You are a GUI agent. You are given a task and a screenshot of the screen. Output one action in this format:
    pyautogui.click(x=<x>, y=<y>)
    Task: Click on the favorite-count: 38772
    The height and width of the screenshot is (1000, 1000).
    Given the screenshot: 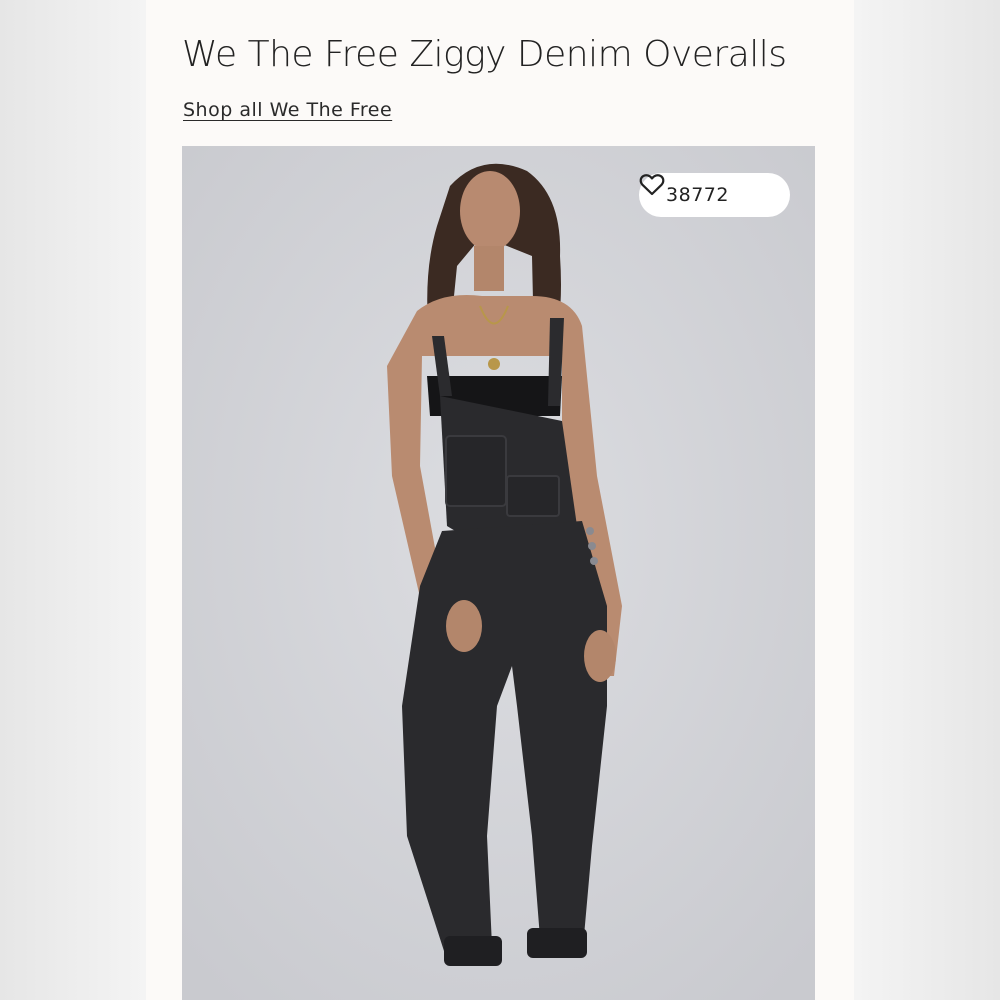 What is the action you would take?
    pyautogui.click(x=697, y=195)
    